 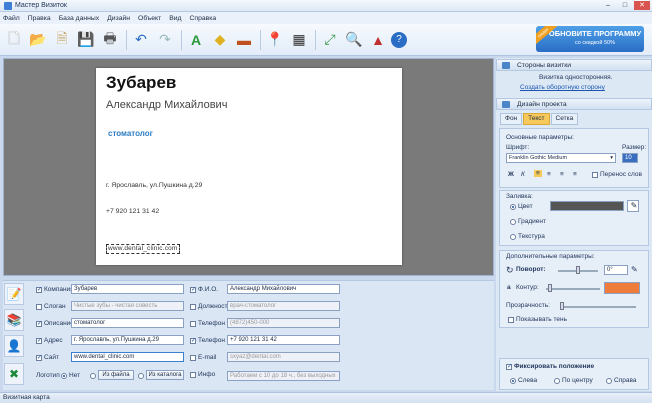 What do you see at coordinates (141, 376) in the screenshot?
I see `logo-catalog-radio` at bounding box center [141, 376].